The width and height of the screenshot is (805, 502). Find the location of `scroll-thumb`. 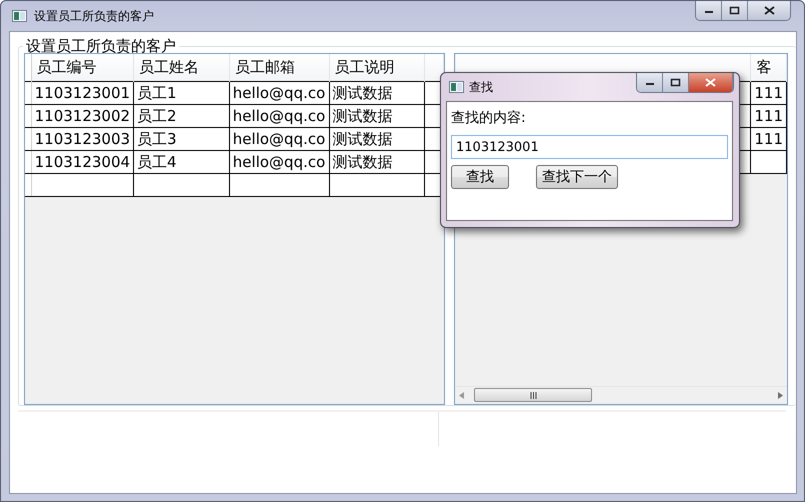

scroll-thumb is located at coordinates (533, 395).